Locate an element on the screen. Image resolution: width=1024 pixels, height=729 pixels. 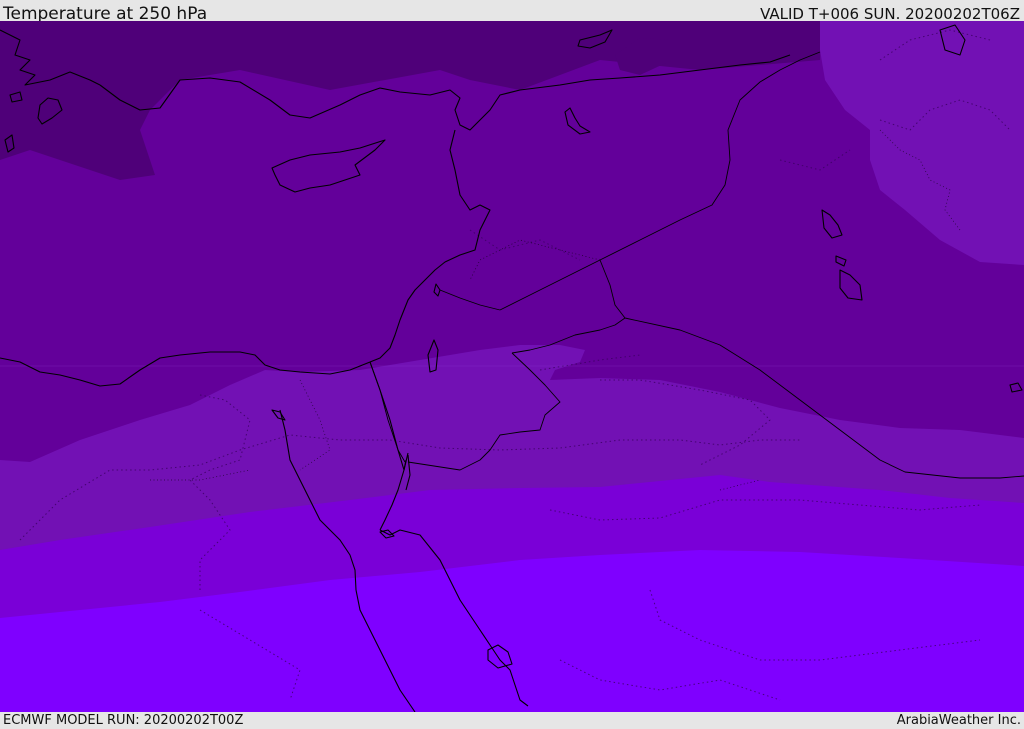
credit-label: ArabiaWeather Inc. is located at coordinates (958, 720).